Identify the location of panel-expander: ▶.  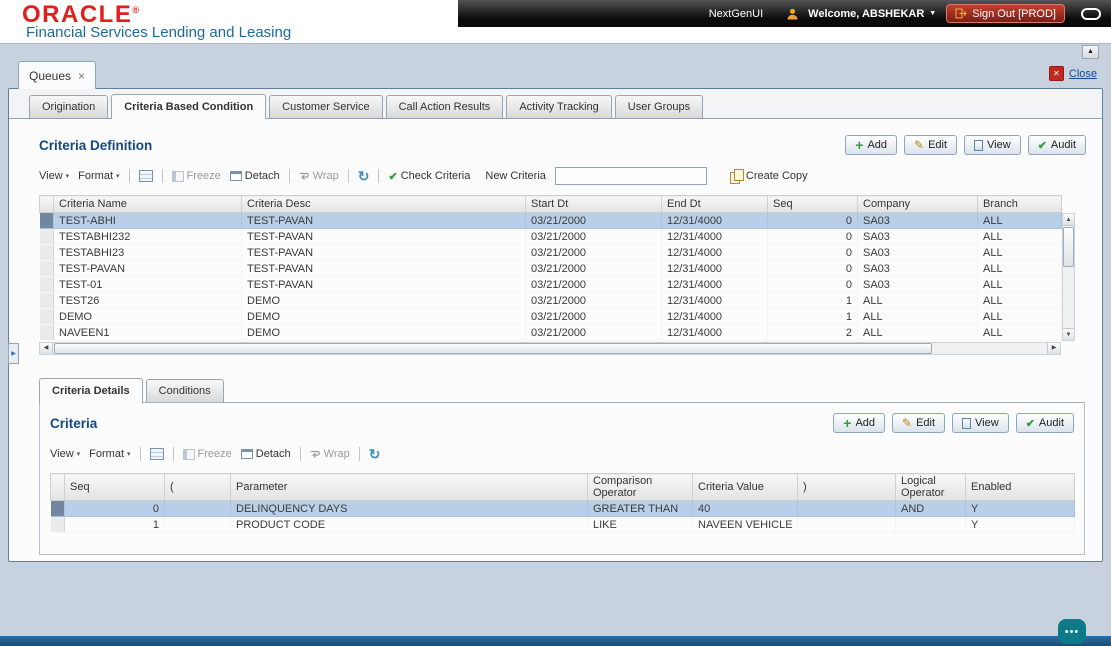
(13, 353).